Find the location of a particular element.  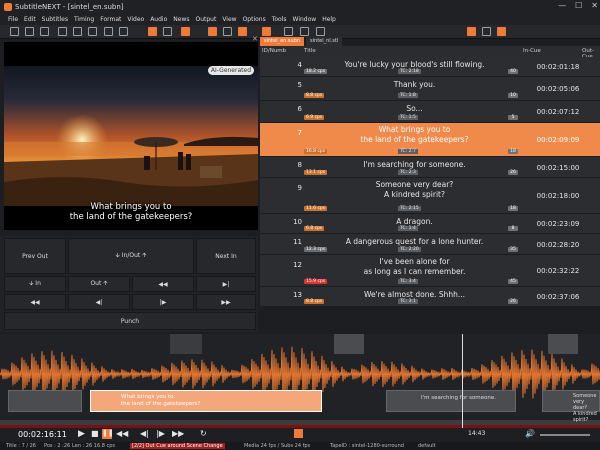

view-toggle-icon is located at coordinates (266, 31).